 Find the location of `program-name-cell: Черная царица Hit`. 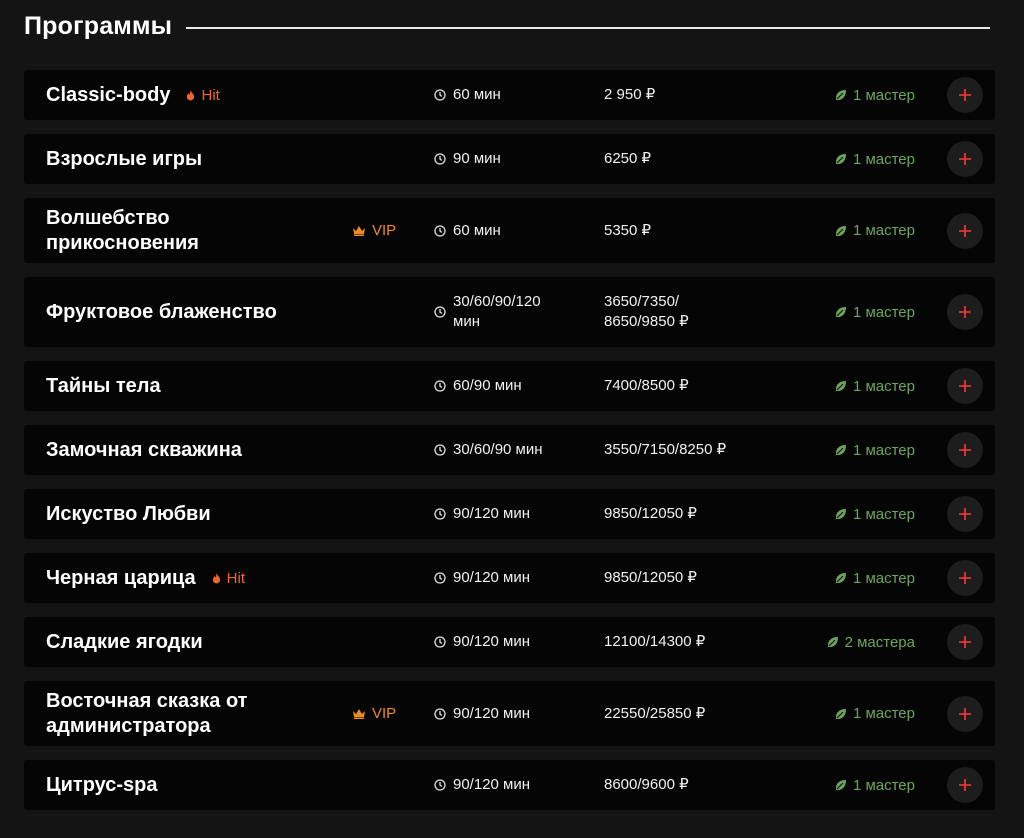

program-name-cell: Черная царица Hit is located at coordinates (196, 578).